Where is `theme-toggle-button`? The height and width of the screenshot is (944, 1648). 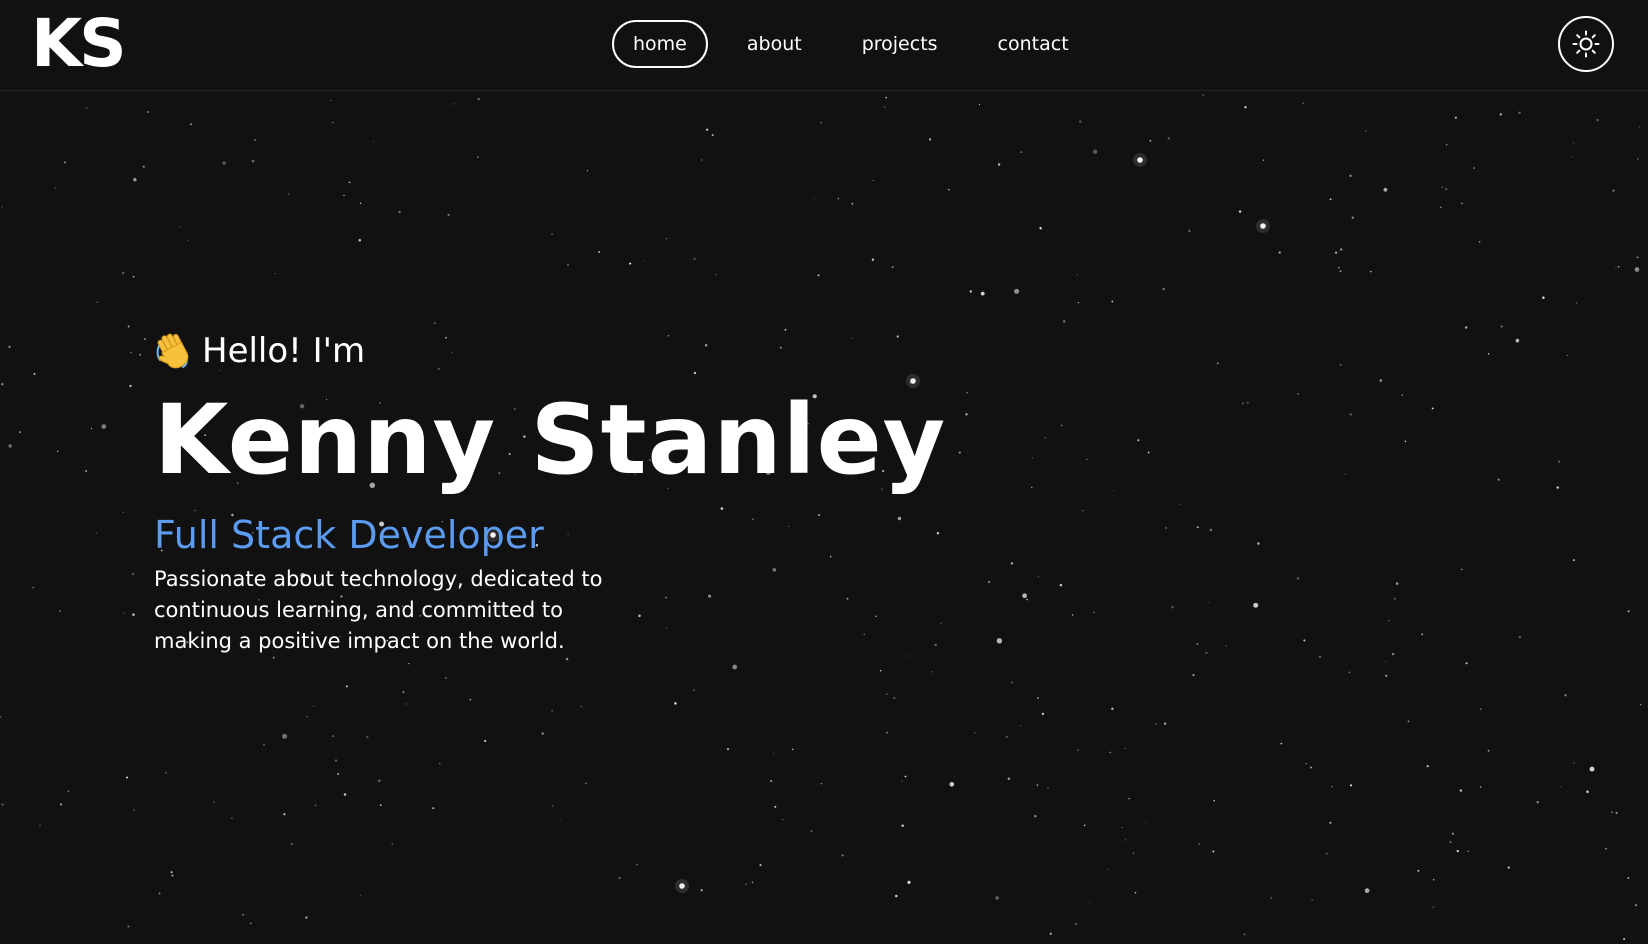
theme-toggle-button is located at coordinates (1586, 44).